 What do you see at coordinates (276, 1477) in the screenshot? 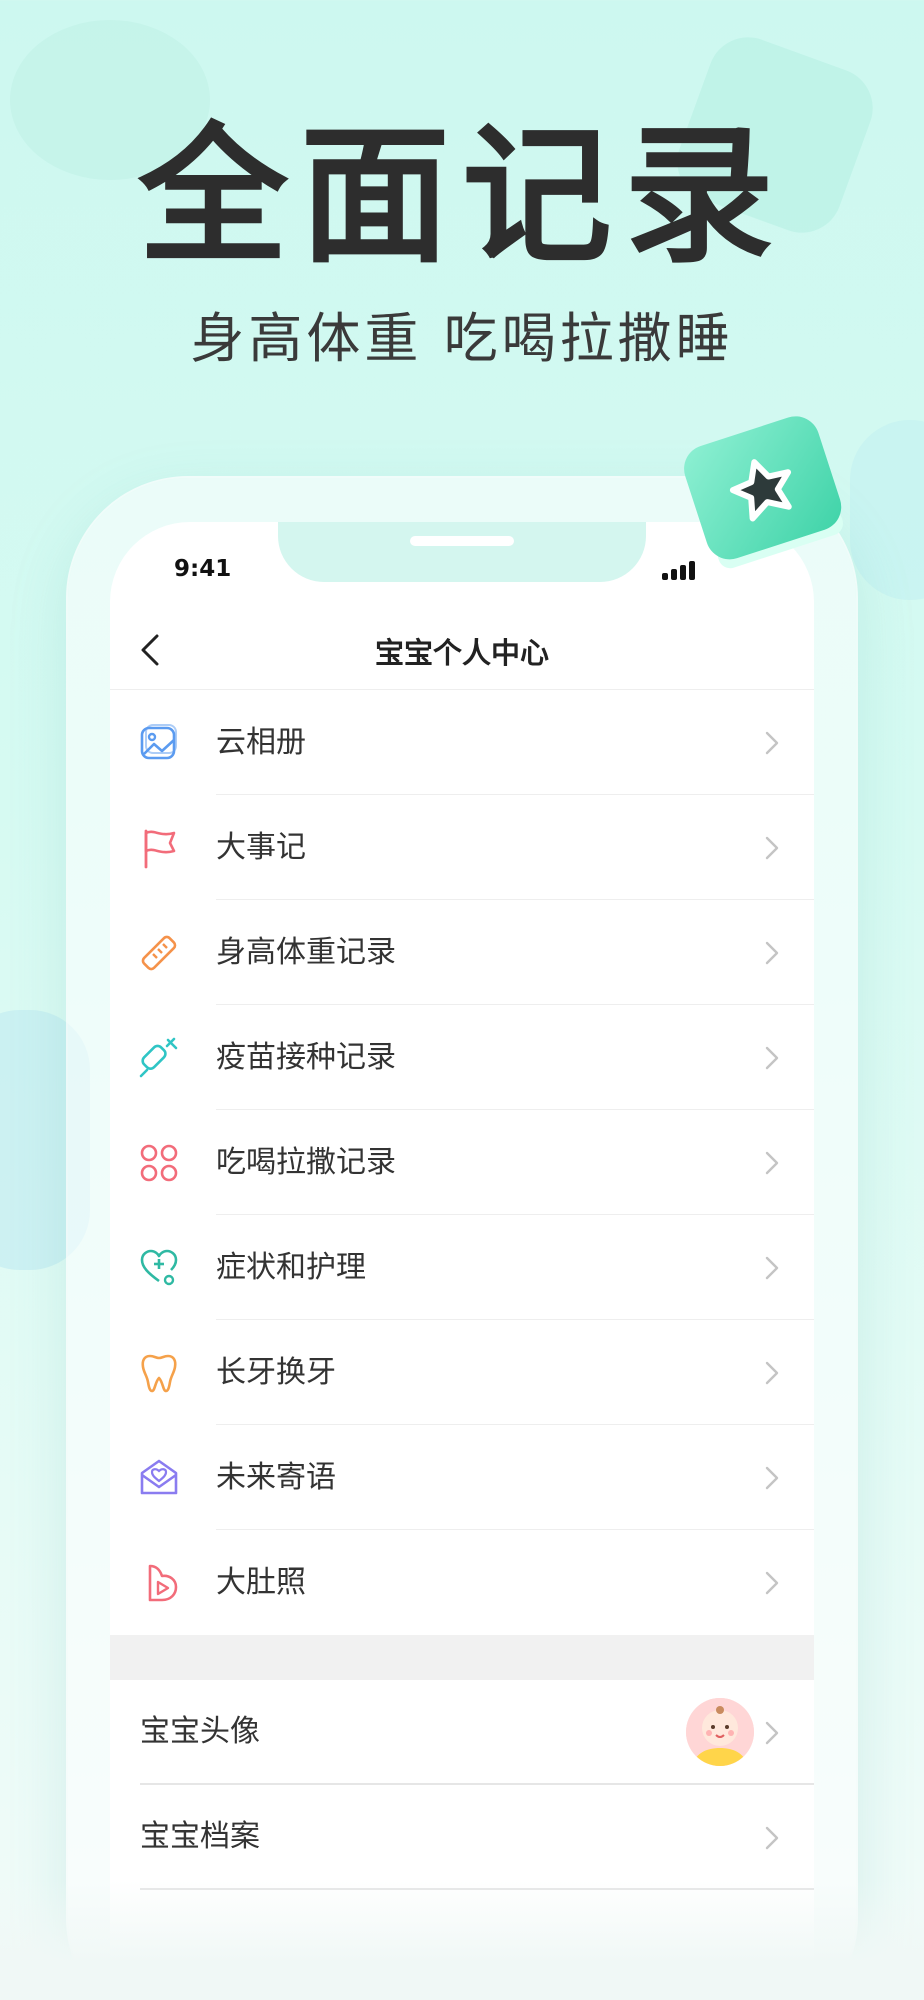
I see `menu-item-label: 未来寄语` at bounding box center [276, 1477].